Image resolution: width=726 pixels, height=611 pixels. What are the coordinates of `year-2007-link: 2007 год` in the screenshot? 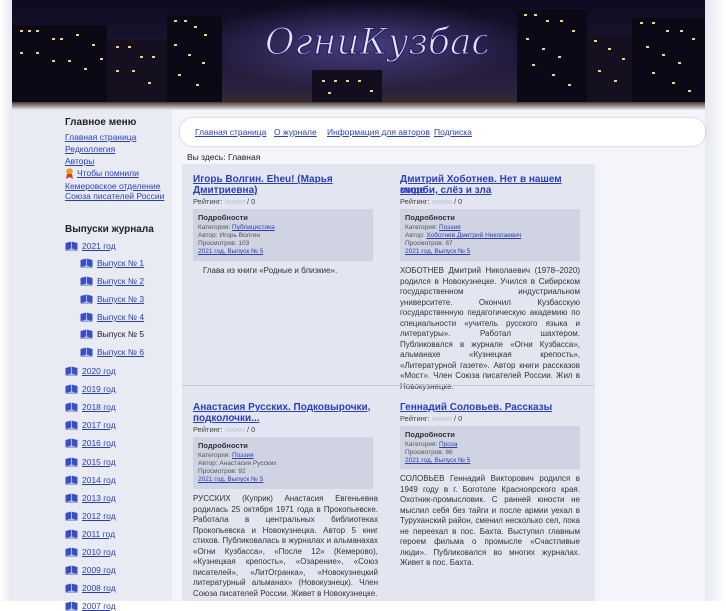 It's located at (99, 606).